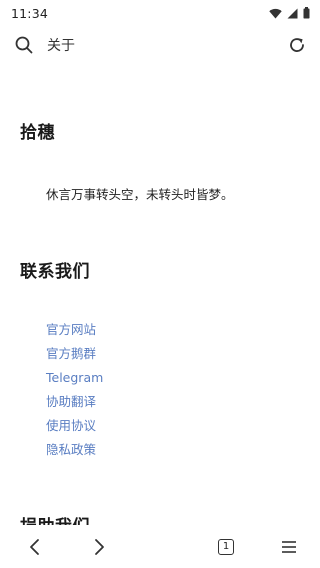  I want to click on chevron-right-icon, so click(99, 547).